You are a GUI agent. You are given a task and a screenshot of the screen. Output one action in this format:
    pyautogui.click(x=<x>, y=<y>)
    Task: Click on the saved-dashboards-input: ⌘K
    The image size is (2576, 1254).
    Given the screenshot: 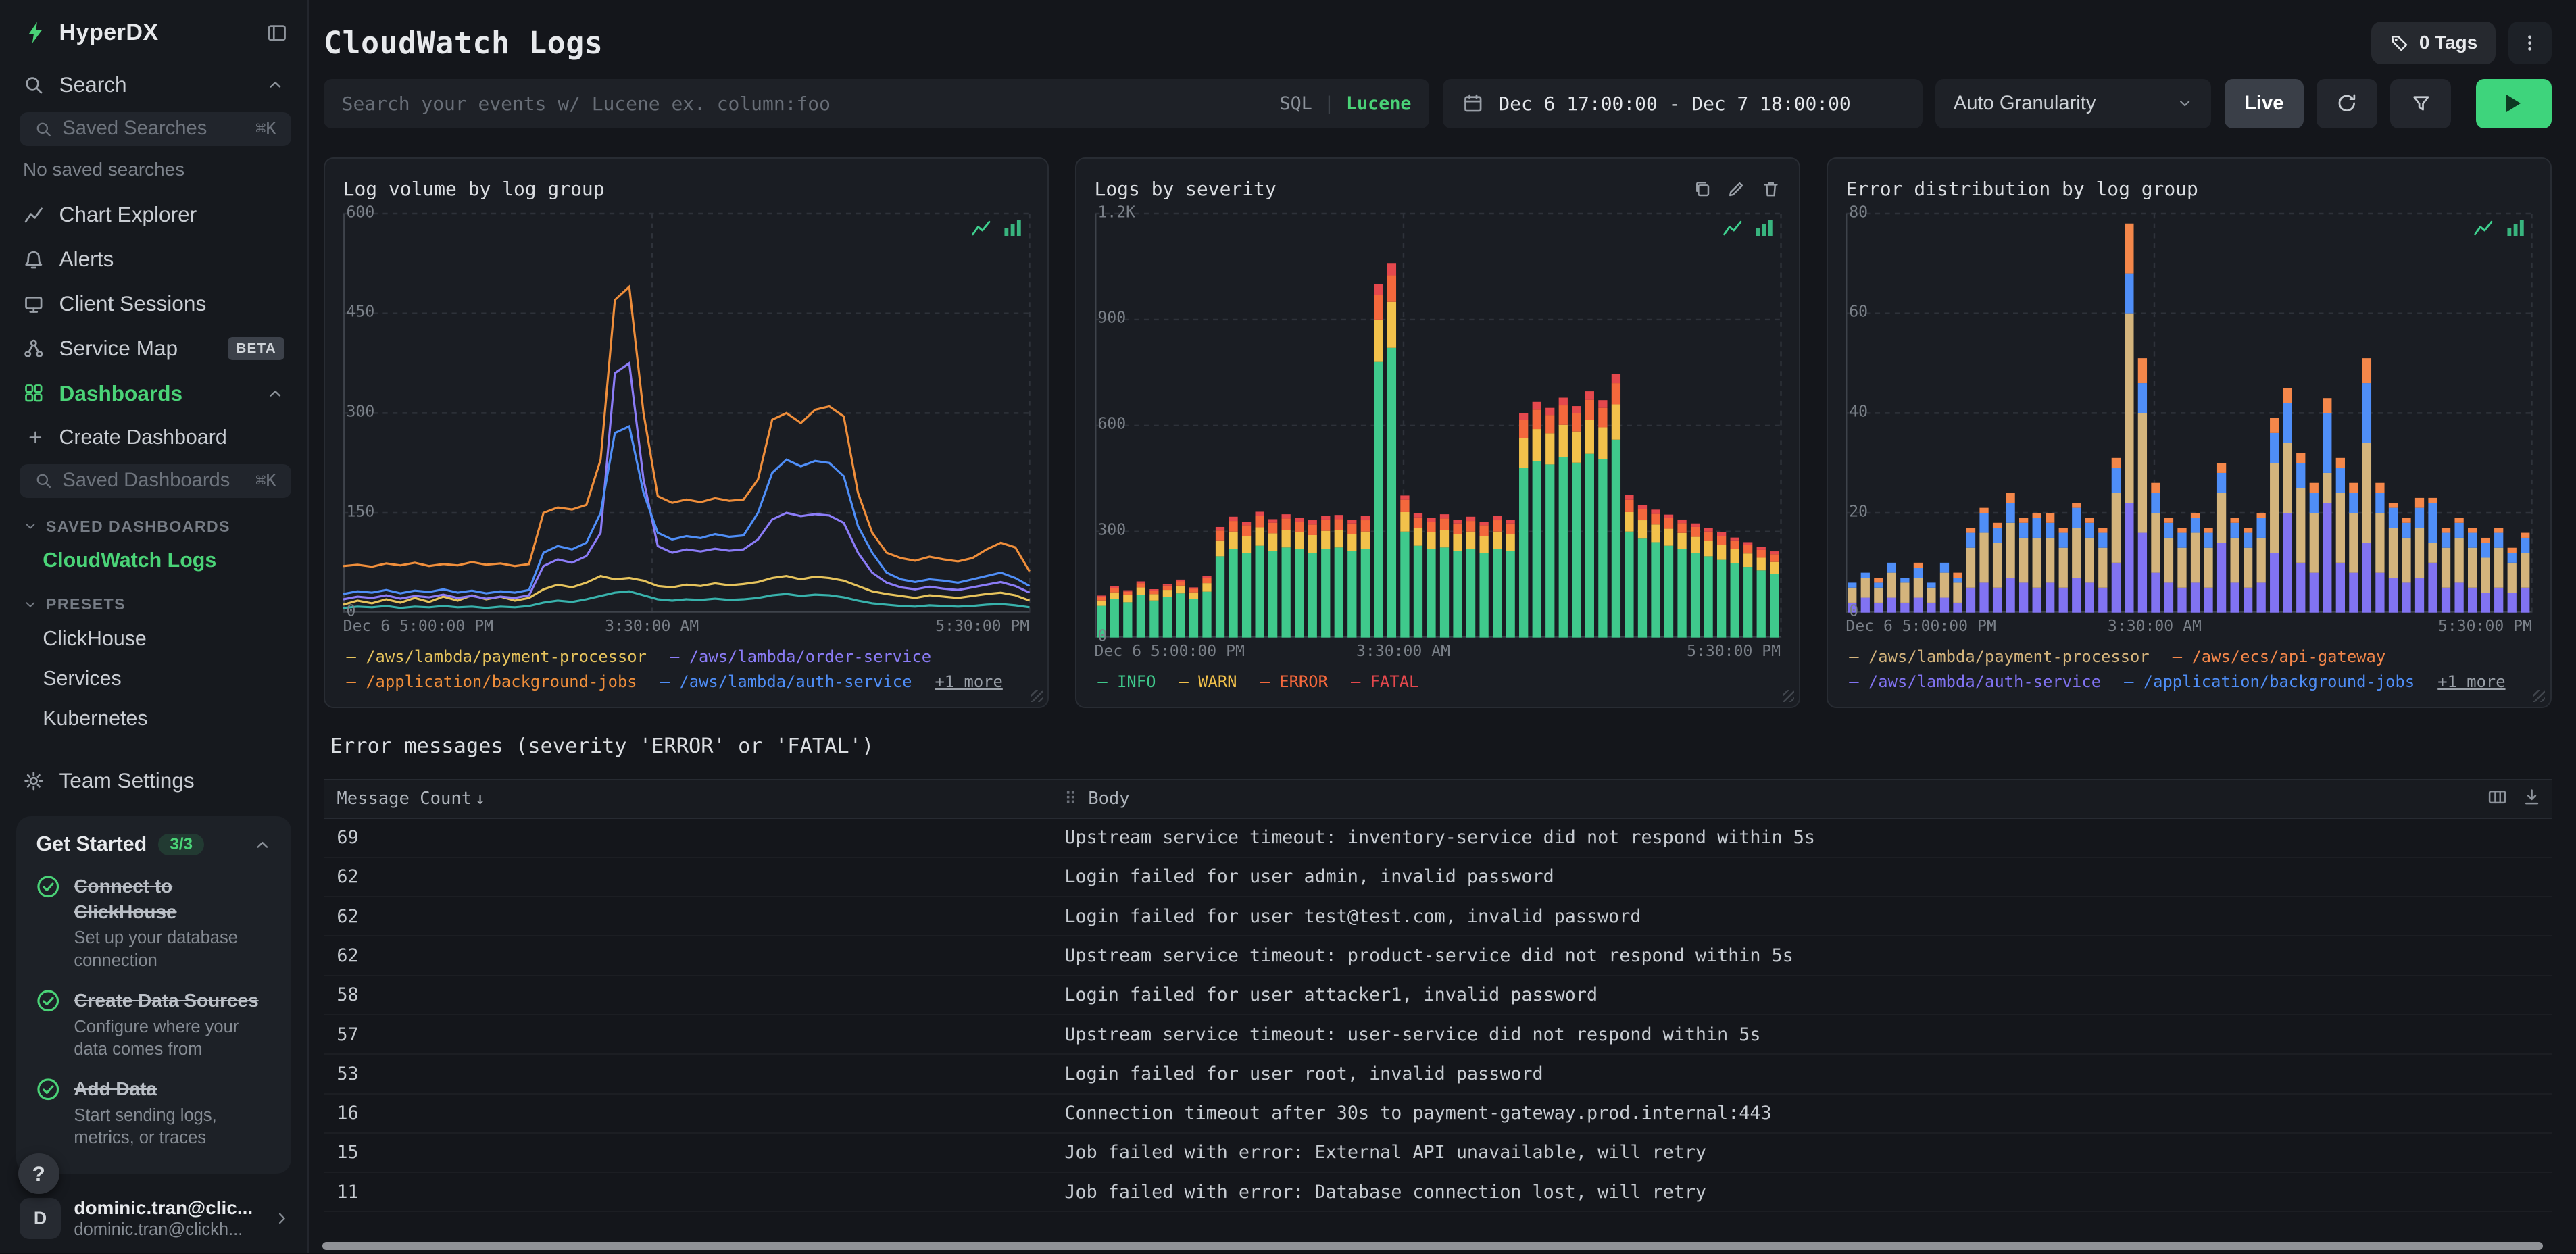 What is the action you would take?
    pyautogui.click(x=155, y=481)
    